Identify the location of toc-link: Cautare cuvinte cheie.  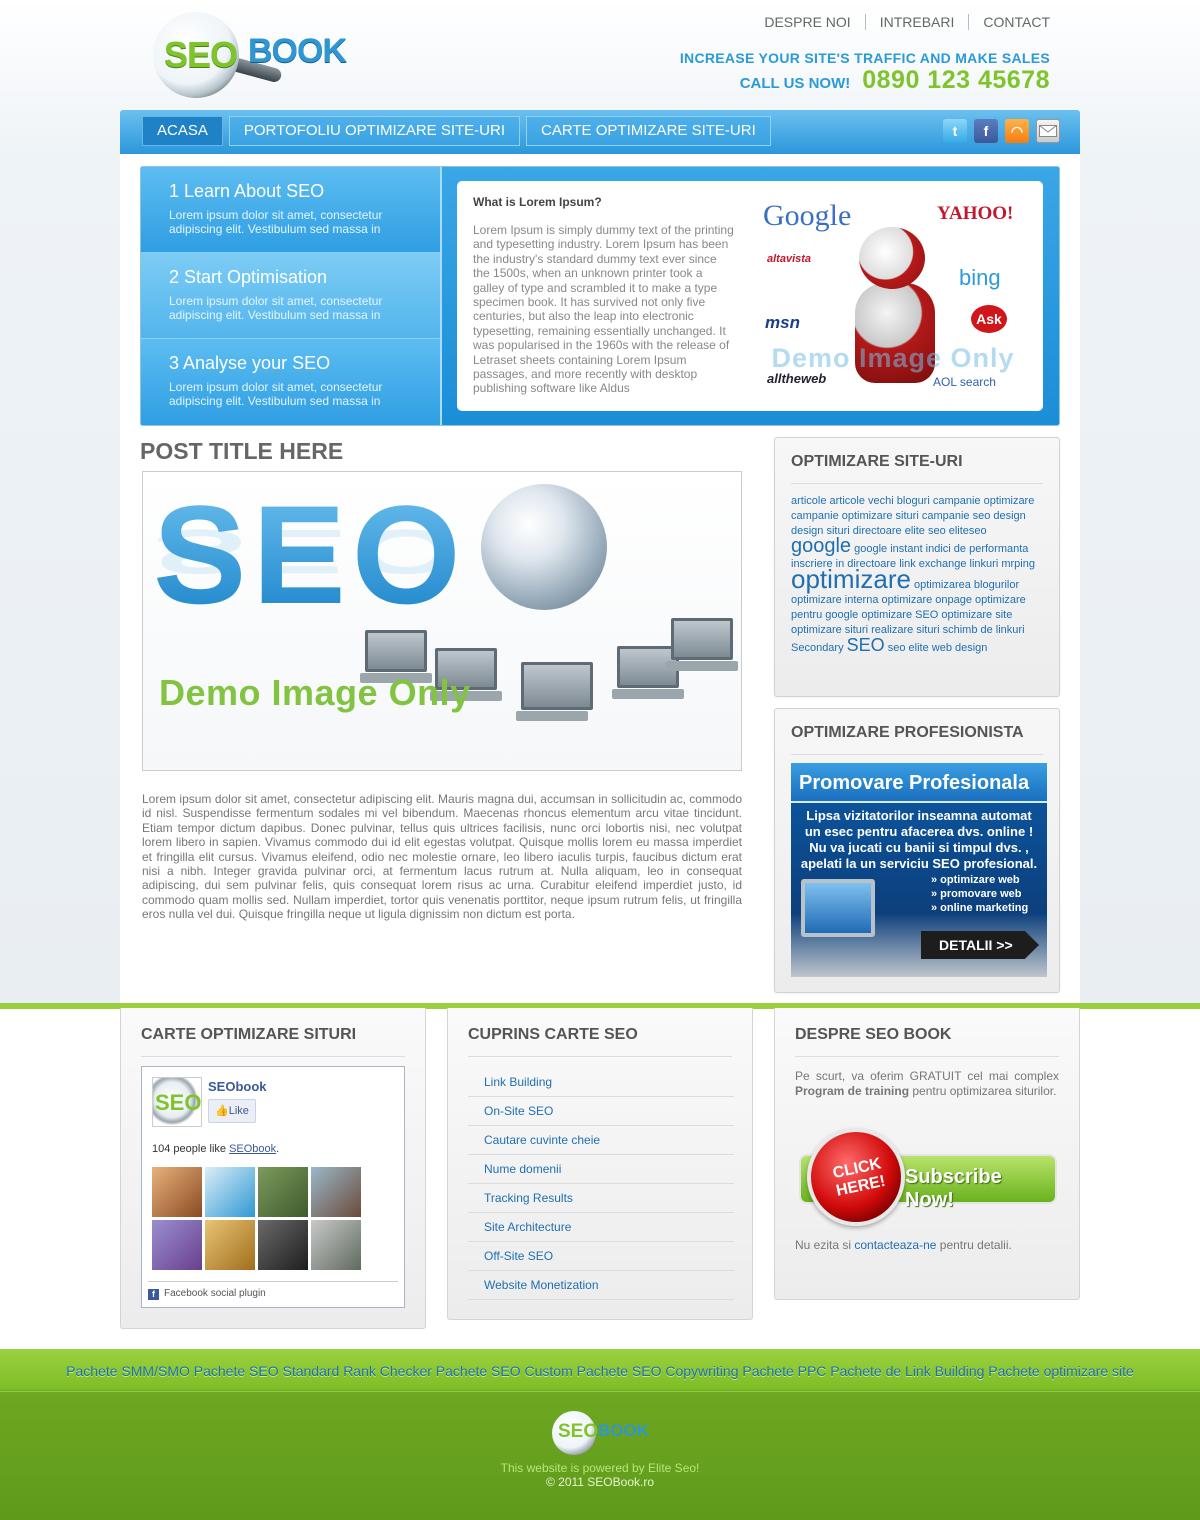
(601, 1140).